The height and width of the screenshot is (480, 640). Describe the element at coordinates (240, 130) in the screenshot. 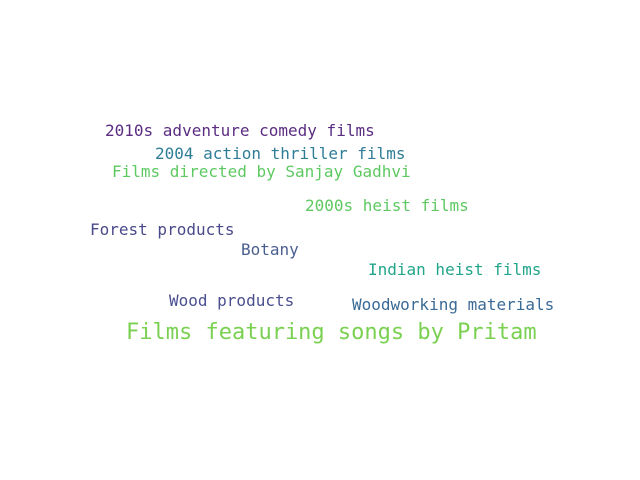

I see `word-cloud-term: 2010s adventure comedy films` at that location.